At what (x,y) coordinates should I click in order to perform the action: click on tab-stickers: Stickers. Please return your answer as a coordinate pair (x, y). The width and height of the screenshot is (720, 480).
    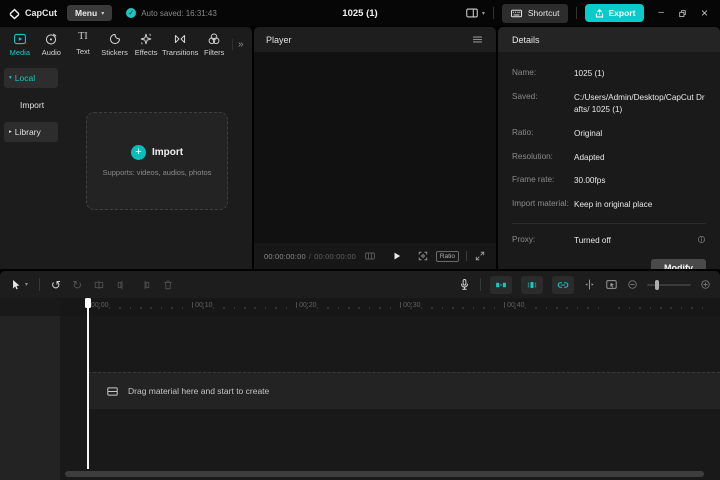
    Looking at the image, I should click on (115, 44).